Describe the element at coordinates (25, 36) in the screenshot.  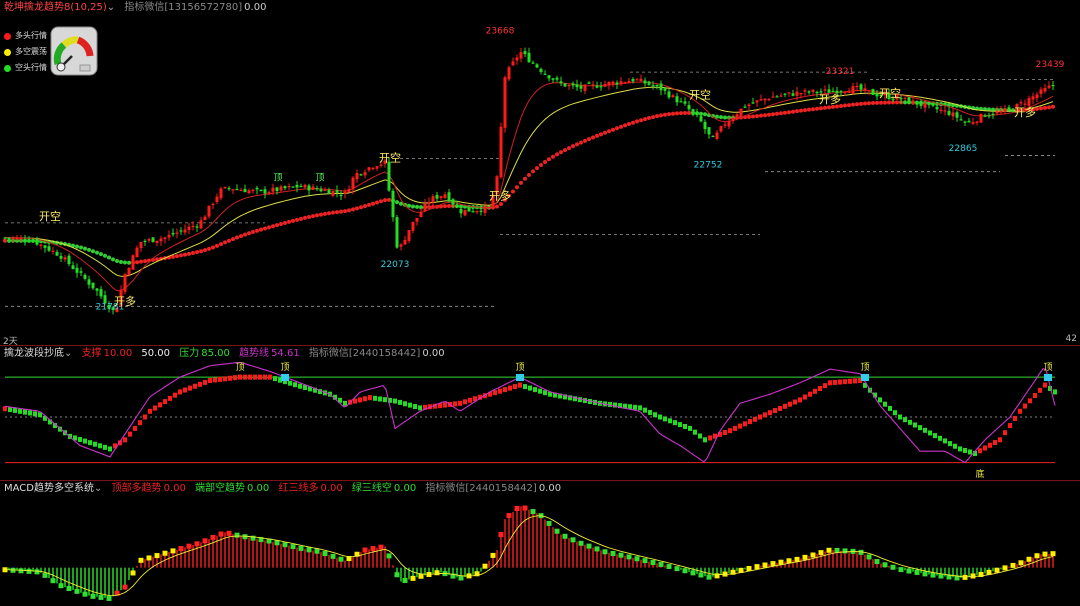
I see `legend-item-bull: 多头行情` at that location.